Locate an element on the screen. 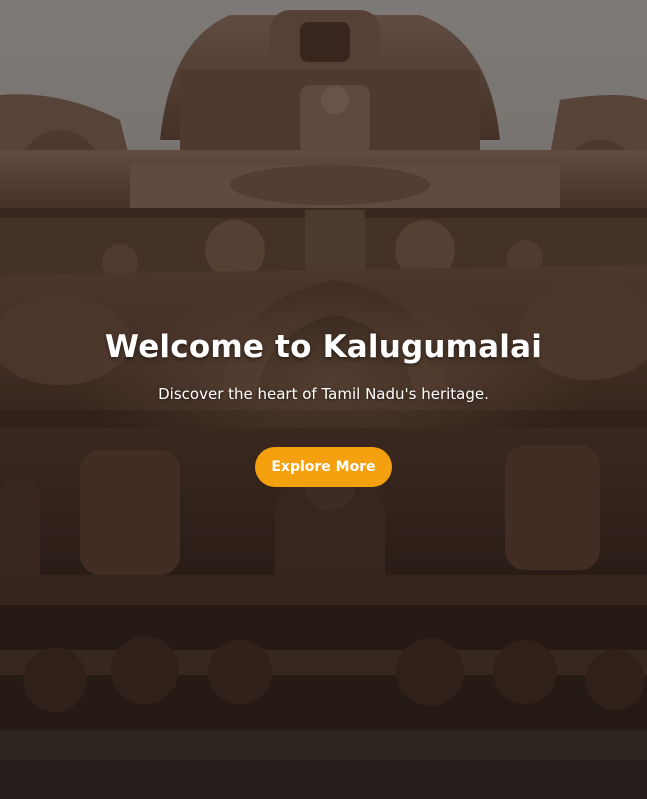 The image size is (647, 799). explore-more-button: Explore More is located at coordinates (323, 467).